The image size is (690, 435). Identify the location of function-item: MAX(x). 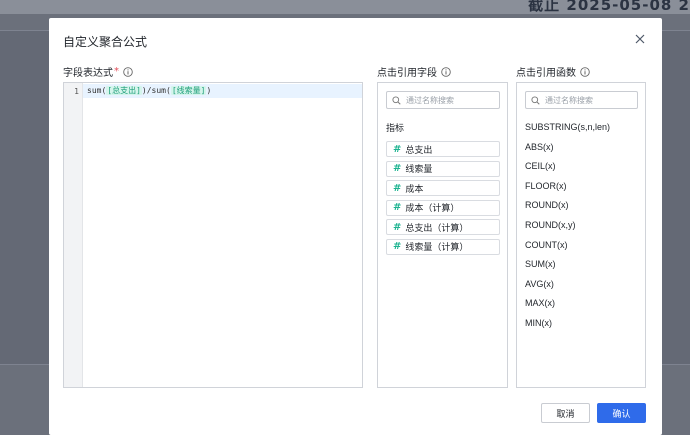
(567, 304).